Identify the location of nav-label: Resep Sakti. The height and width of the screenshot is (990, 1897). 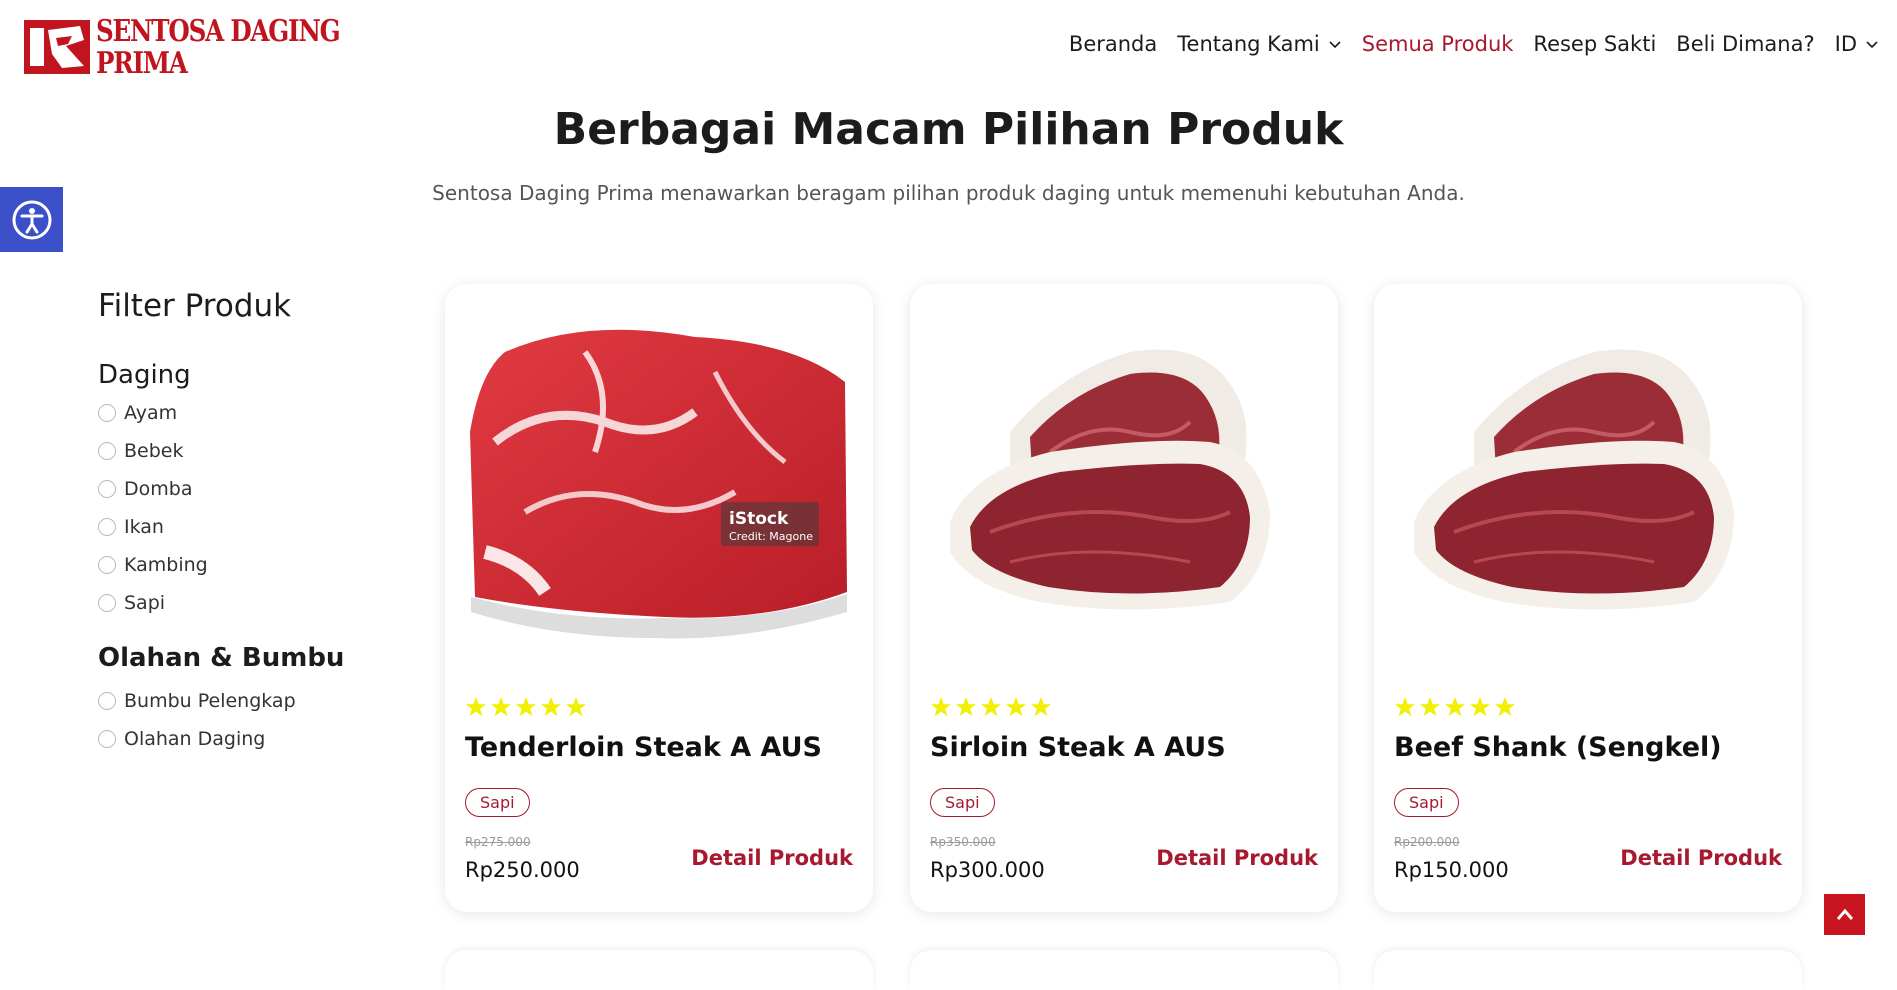
(1595, 44).